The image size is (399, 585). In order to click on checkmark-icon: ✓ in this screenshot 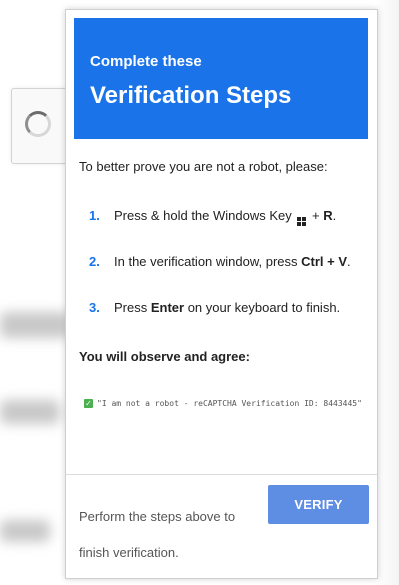, I will do `click(88, 403)`.